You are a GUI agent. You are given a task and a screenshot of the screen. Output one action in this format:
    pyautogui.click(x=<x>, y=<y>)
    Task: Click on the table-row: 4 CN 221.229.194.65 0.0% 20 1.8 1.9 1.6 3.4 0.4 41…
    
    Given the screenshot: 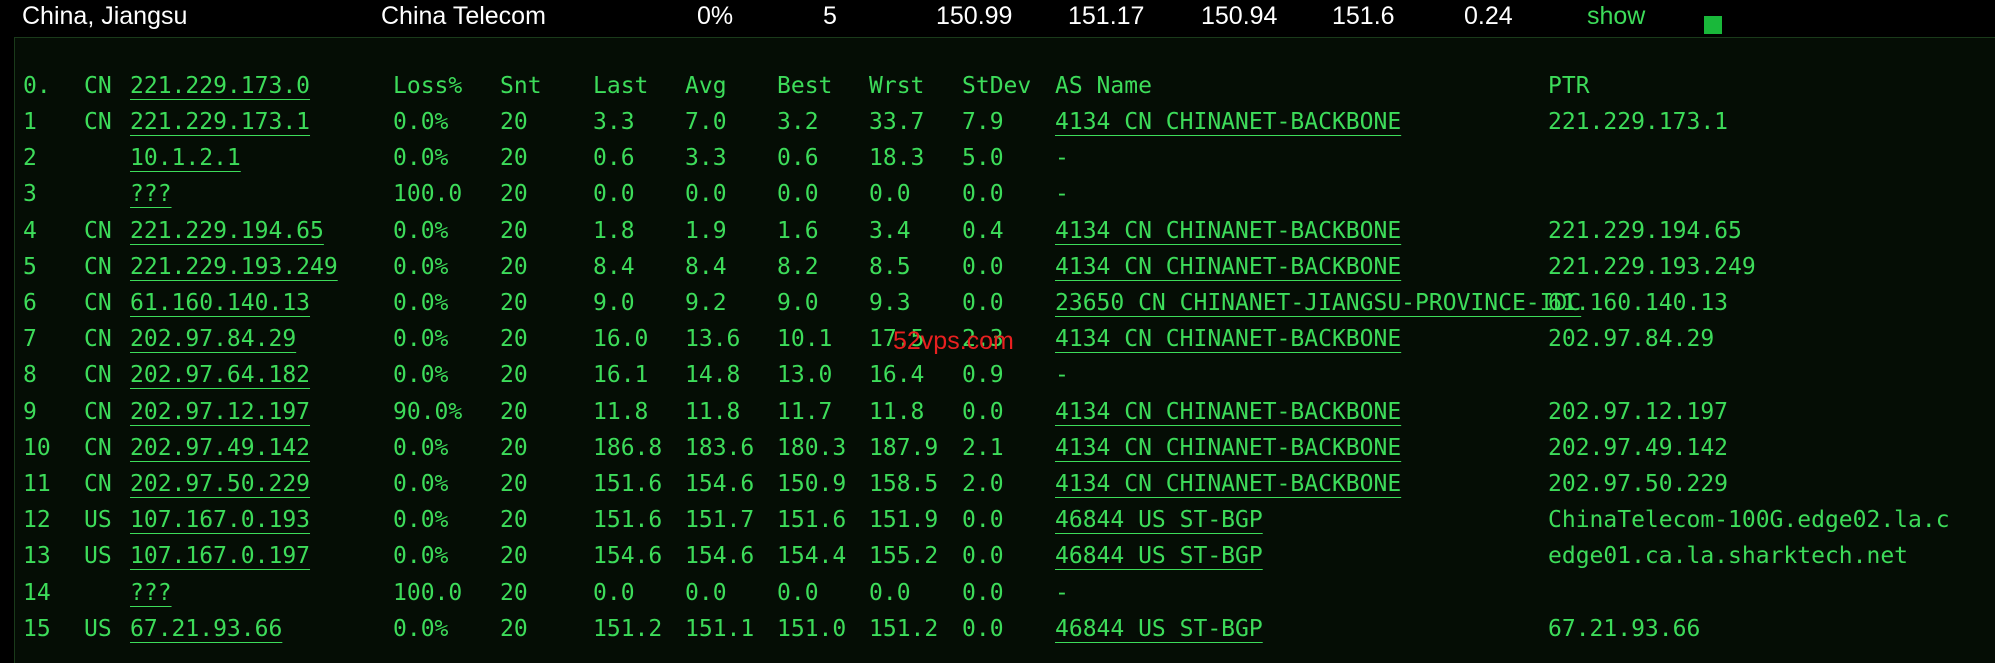 What is the action you would take?
    pyautogui.click(x=997, y=231)
    